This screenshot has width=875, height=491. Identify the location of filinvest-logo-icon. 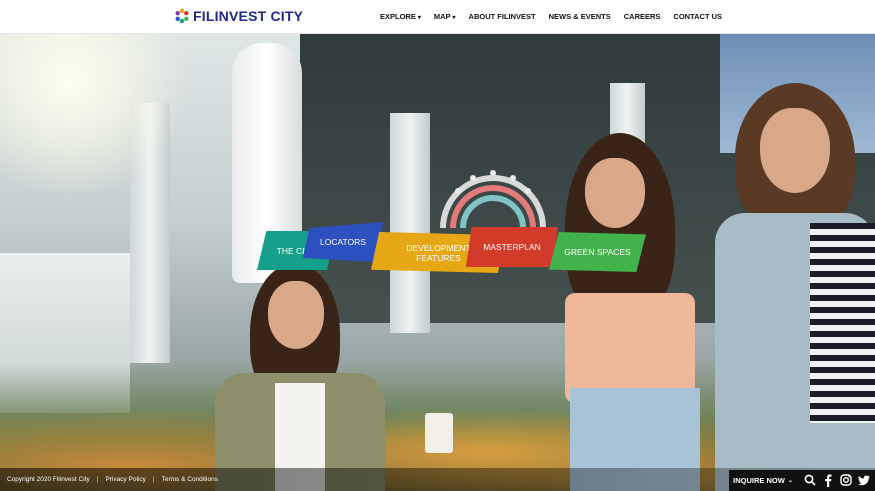
(182, 16).